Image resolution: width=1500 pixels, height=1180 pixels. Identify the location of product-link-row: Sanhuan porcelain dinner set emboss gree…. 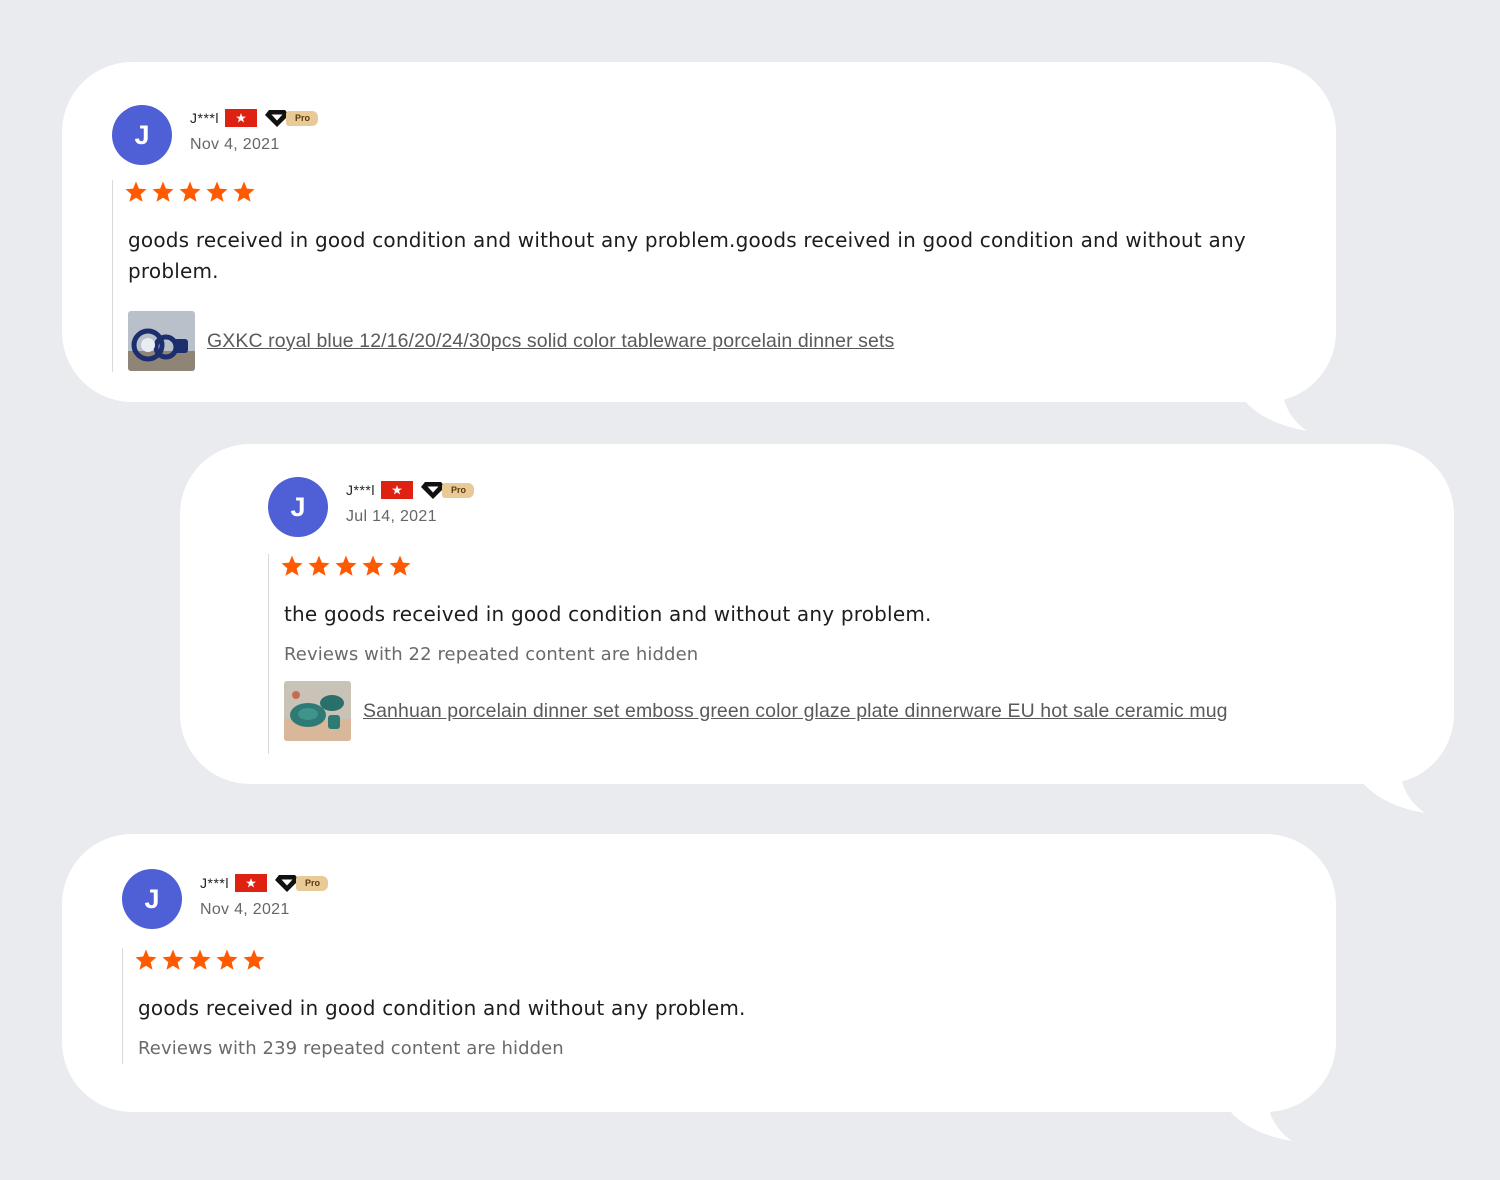
(836, 711).